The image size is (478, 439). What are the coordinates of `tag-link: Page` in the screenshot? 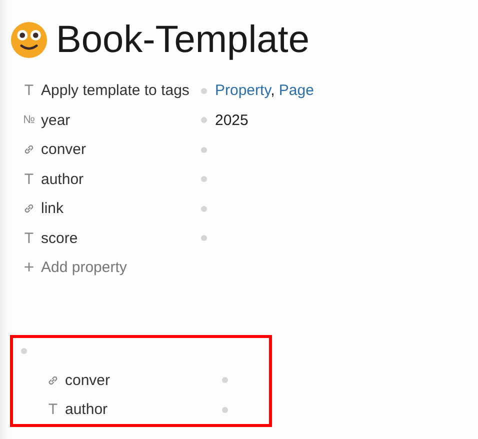 It's located at (296, 91).